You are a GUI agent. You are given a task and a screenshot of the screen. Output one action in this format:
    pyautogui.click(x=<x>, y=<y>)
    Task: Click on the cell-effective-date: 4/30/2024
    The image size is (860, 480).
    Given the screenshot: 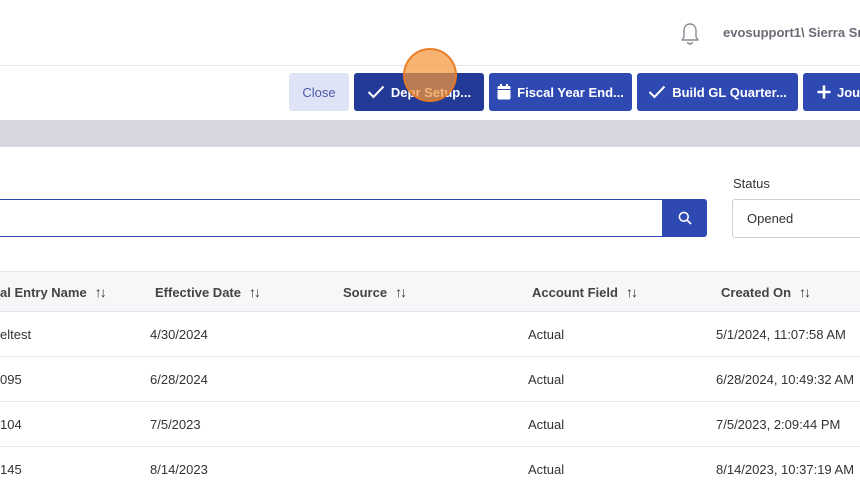 What is the action you would take?
    pyautogui.click(x=179, y=334)
    